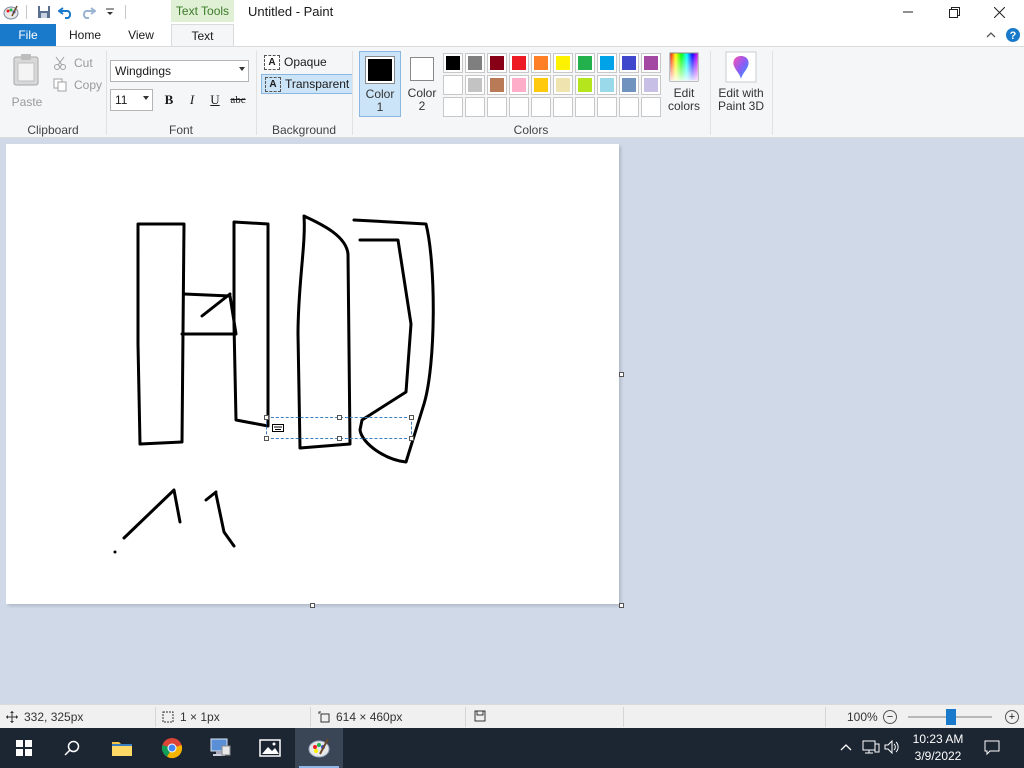 The image size is (1024, 768). I want to click on background-group-label: Background, so click(304, 130).